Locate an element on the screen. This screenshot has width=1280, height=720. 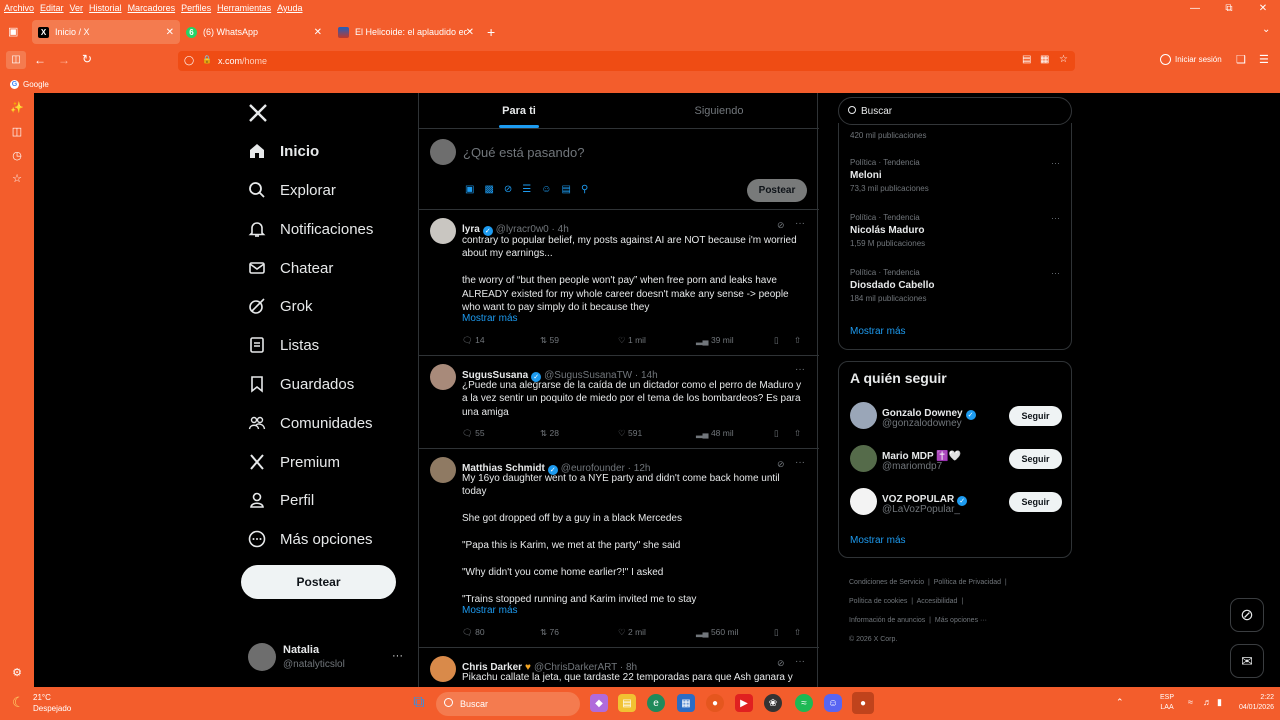
menu-ayuda: Ayuda is located at coordinates (289, 8).